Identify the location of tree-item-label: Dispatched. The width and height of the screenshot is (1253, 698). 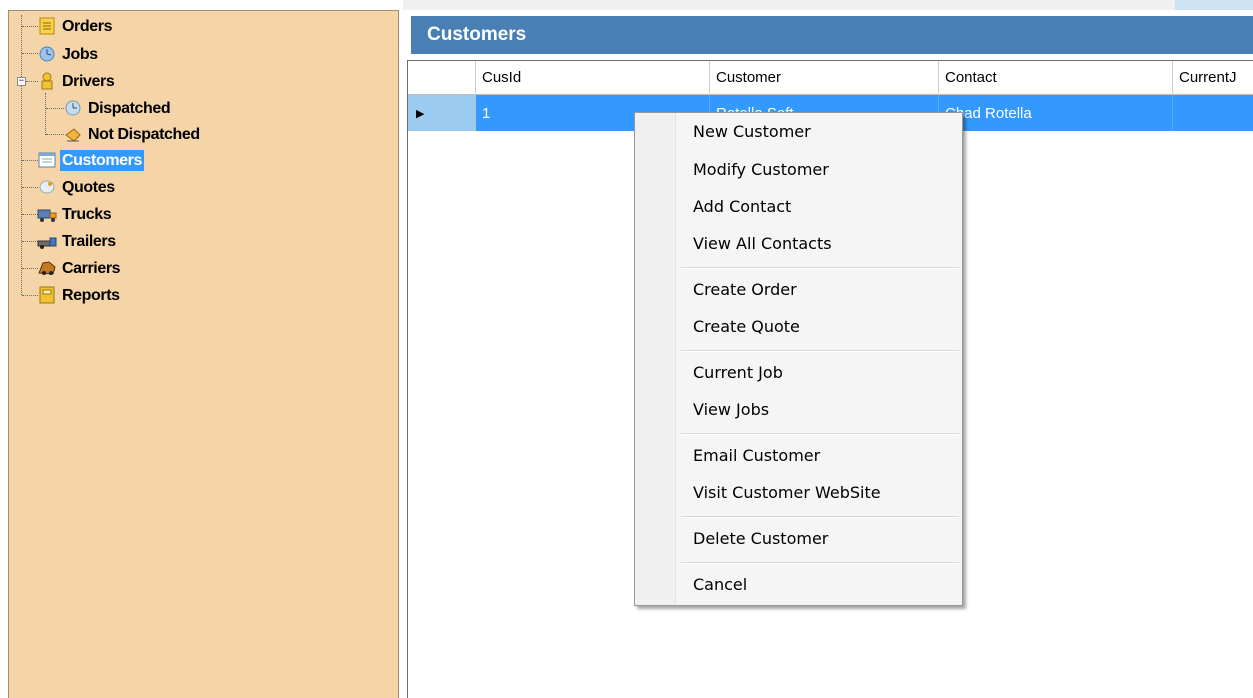
(129, 108).